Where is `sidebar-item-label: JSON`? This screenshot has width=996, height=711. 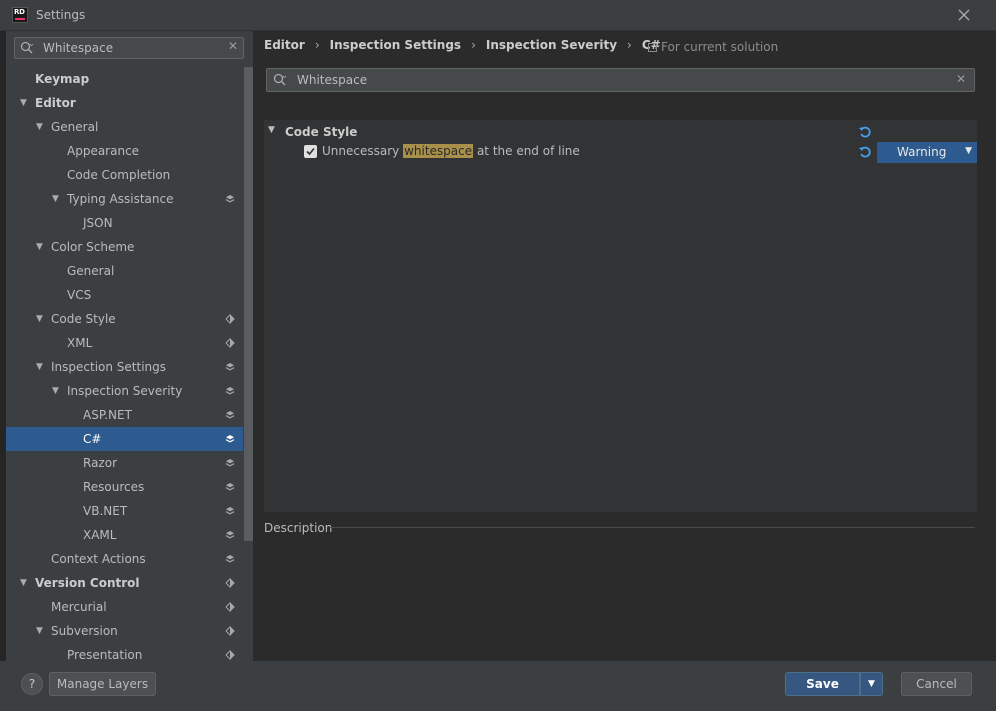
sidebar-item-label: JSON is located at coordinates (98, 223).